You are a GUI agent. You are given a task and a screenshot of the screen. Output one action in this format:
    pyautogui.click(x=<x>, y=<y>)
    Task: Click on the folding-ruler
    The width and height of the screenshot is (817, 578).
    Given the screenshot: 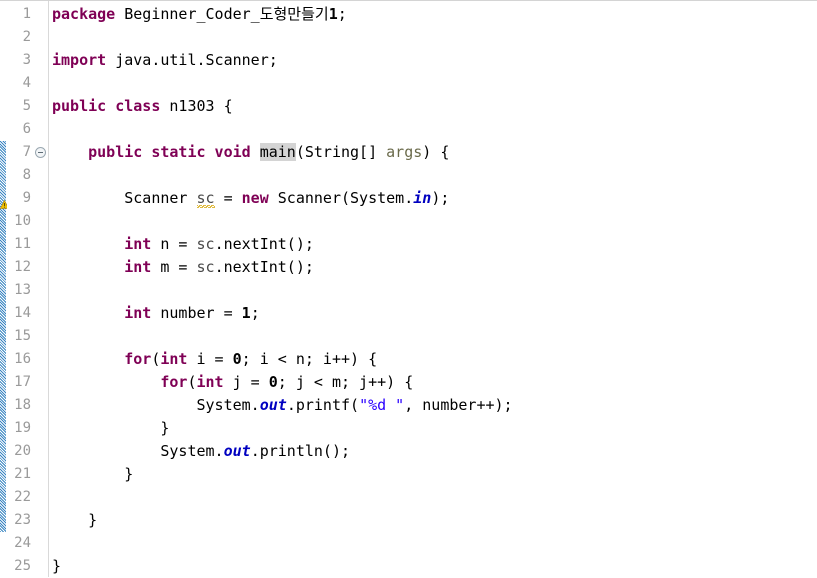 What is the action you would take?
    pyautogui.click(x=41, y=289)
    